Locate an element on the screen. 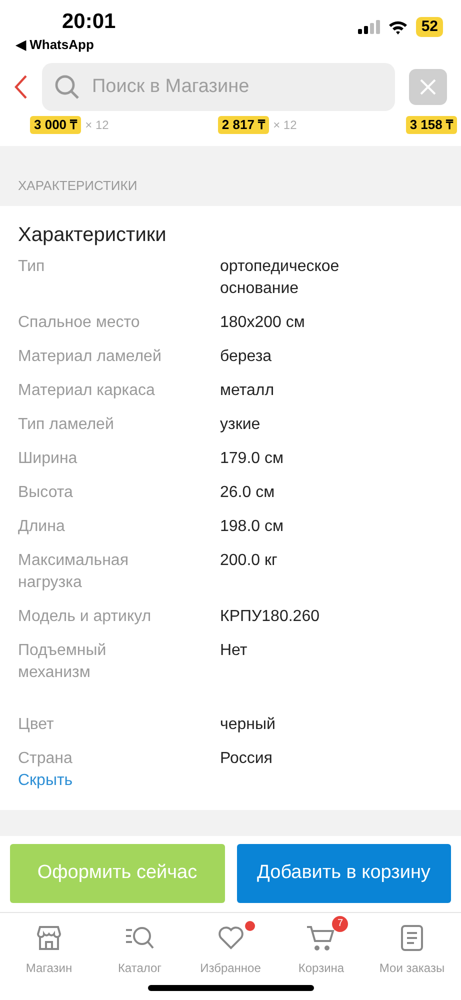 This screenshot has width=461, height=1000. spec-value: 179.0 см is located at coordinates (252, 459).